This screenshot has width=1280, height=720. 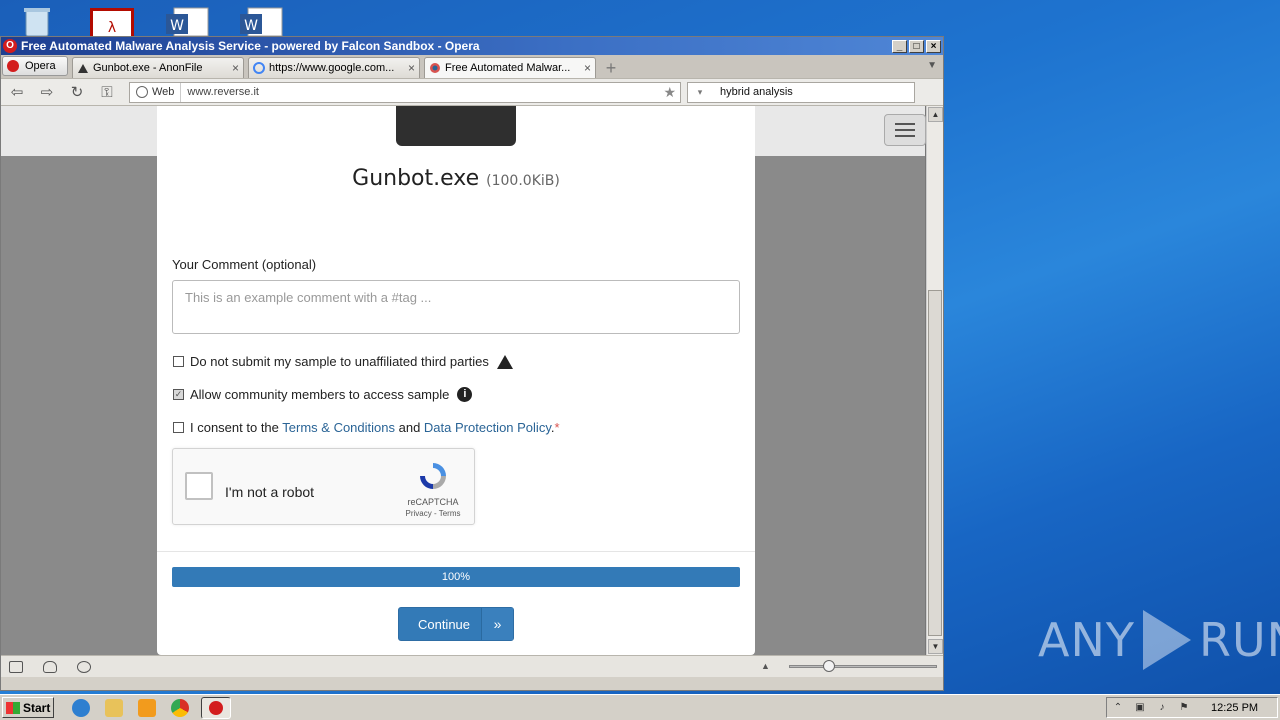 I want to click on zoom-slider, so click(x=863, y=666).